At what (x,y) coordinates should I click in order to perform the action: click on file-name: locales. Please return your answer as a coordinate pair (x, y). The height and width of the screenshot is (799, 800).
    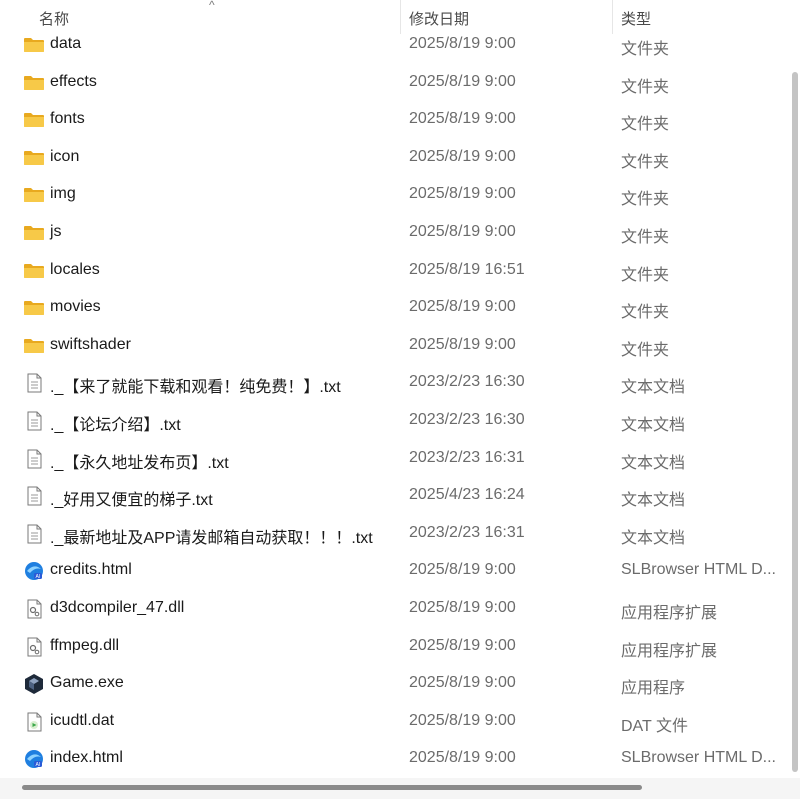
    Looking at the image, I should click on (75, 269).